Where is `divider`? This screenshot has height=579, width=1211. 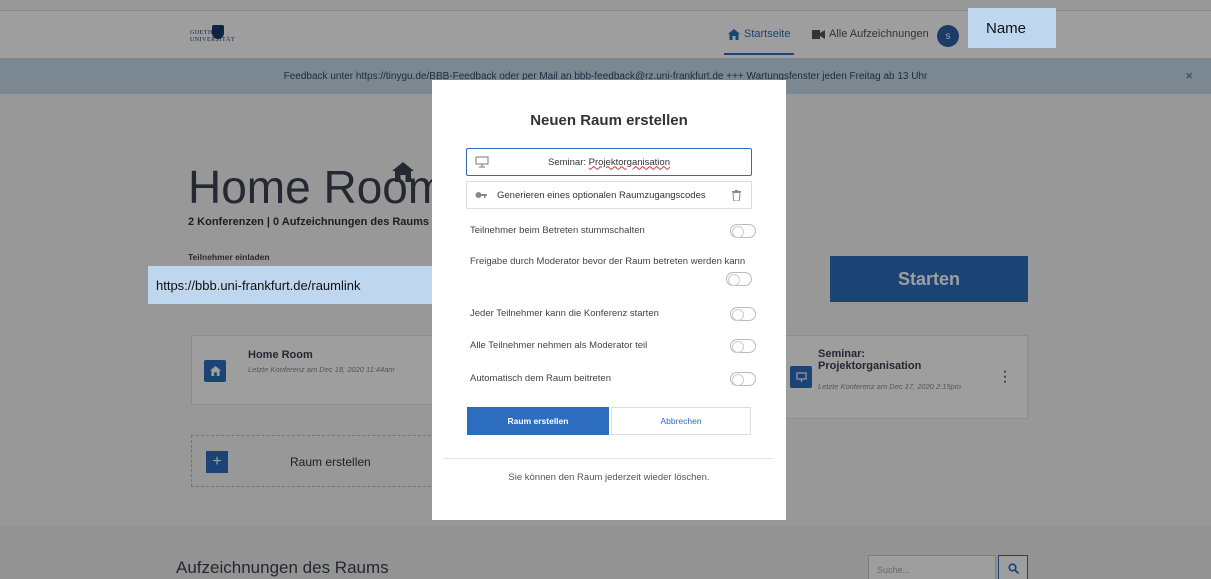
divider is located at coordinates (609, 458).